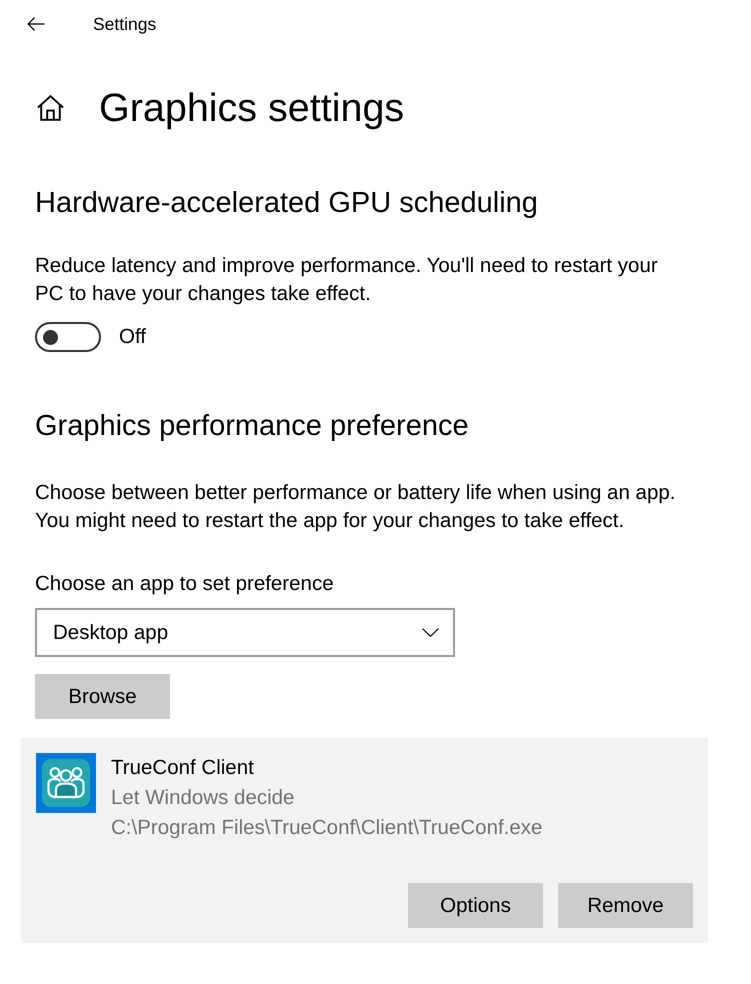 The image size is (751, 984). Describe the element at coordinates (202, 798) in the screenshot. I see `app-preference-text: Let Windows decide` at that location.